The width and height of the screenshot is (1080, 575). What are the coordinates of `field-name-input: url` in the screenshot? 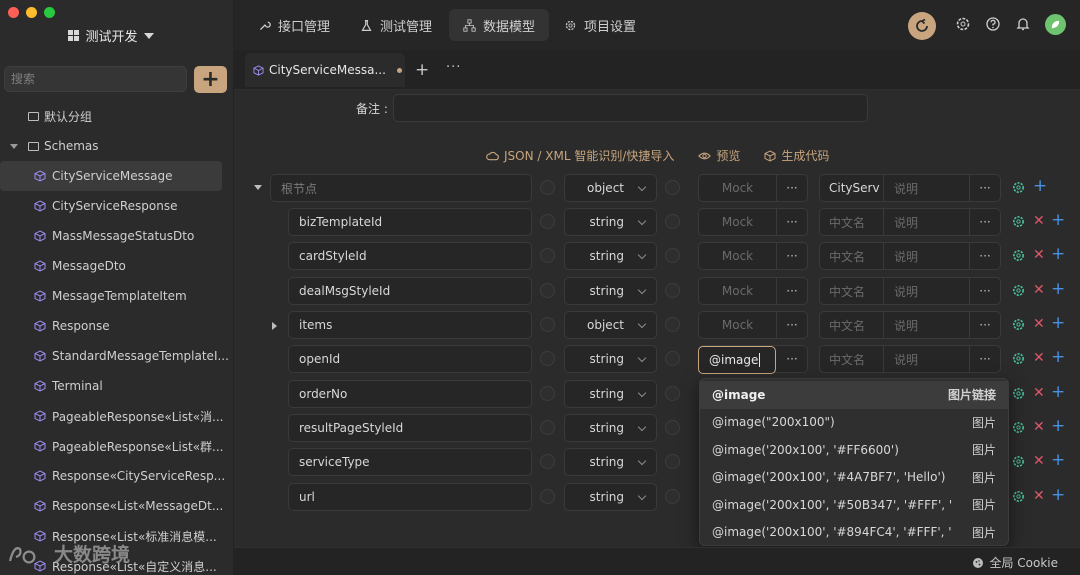 It's located at (410, 497).